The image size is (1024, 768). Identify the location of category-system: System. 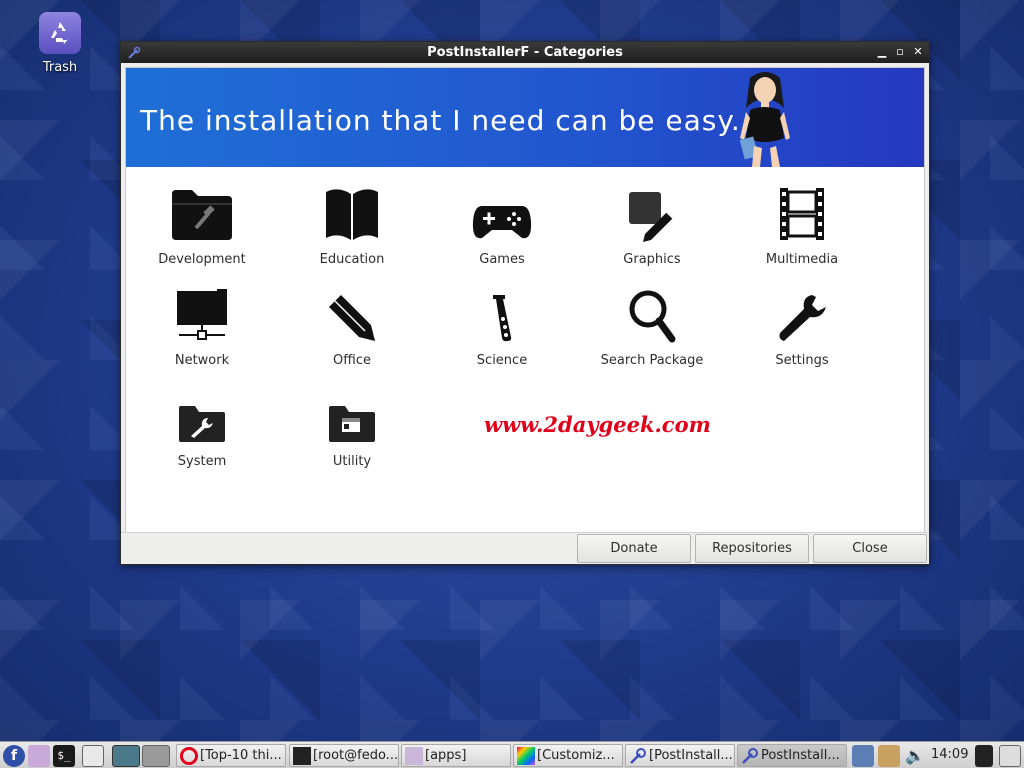
(202, 425).